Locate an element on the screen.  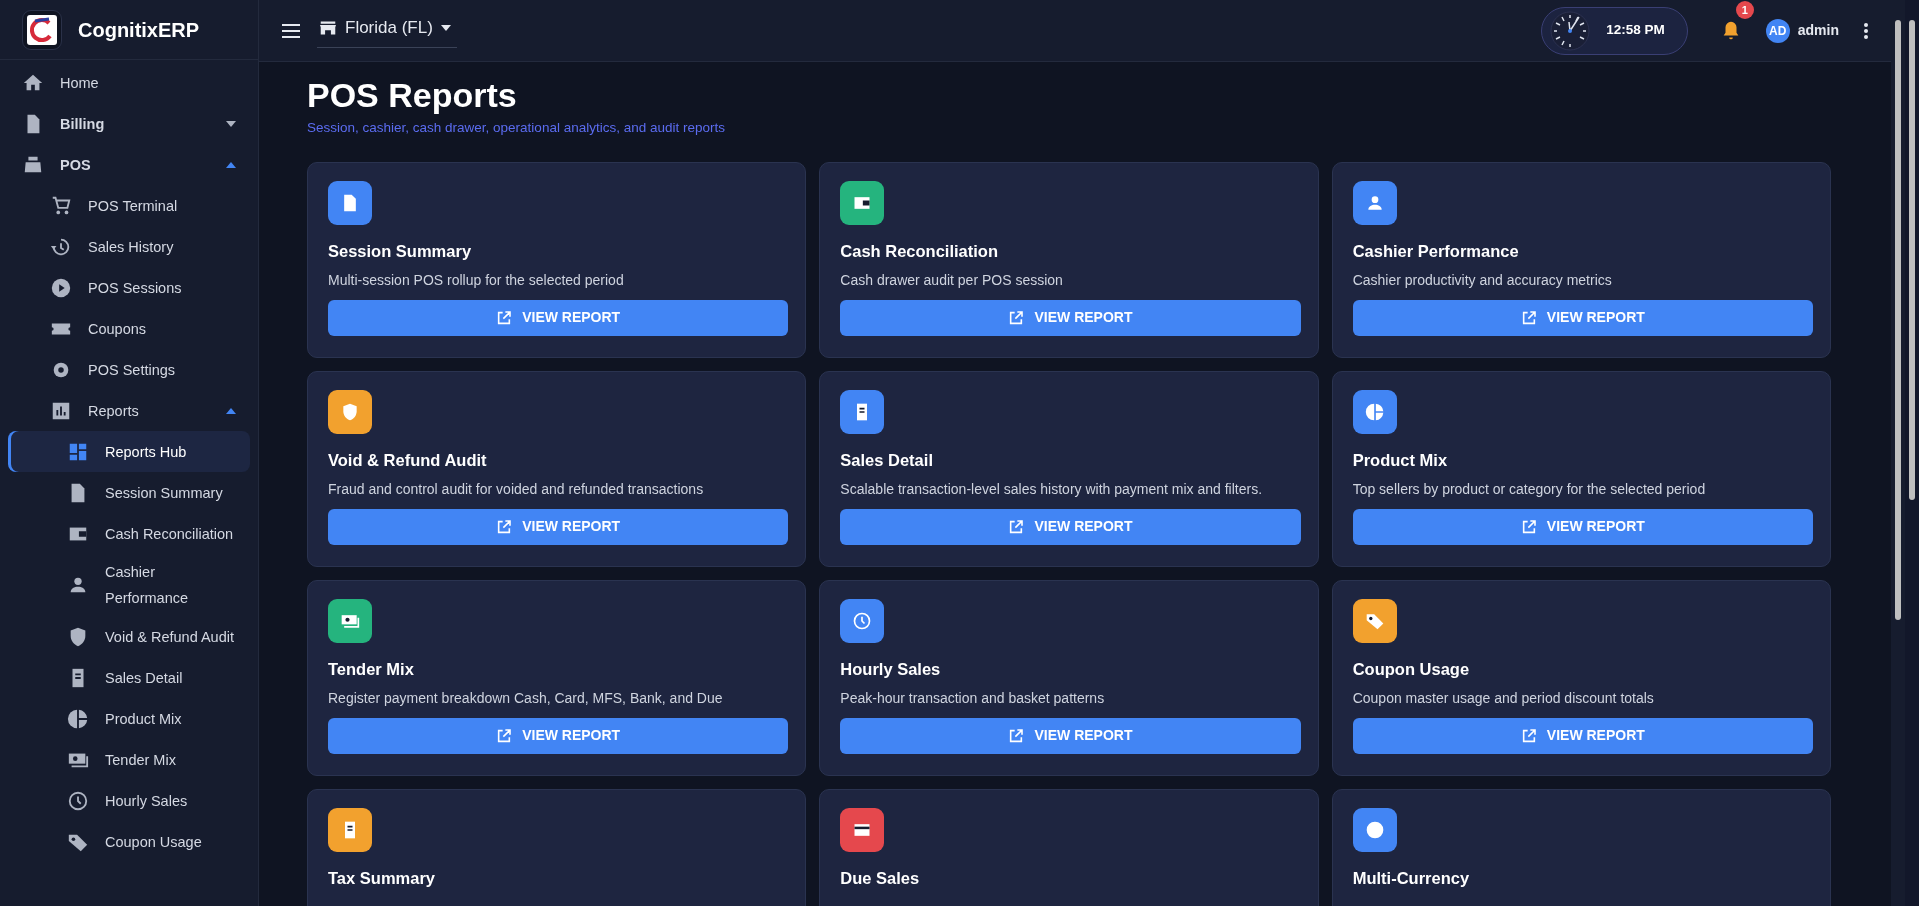
user-name: admin is located at coordinates (1818, 30).